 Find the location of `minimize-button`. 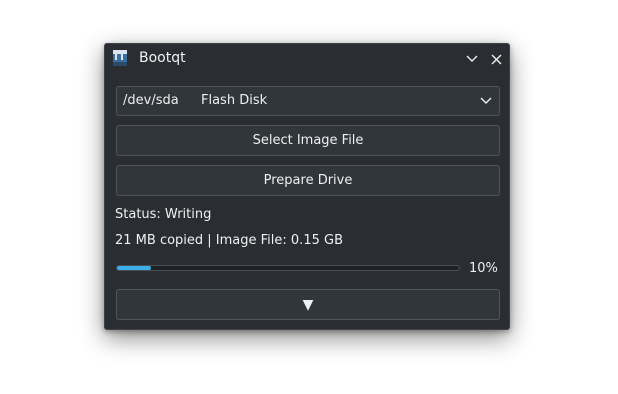

minimize-button is located at coordinates (472, 59).